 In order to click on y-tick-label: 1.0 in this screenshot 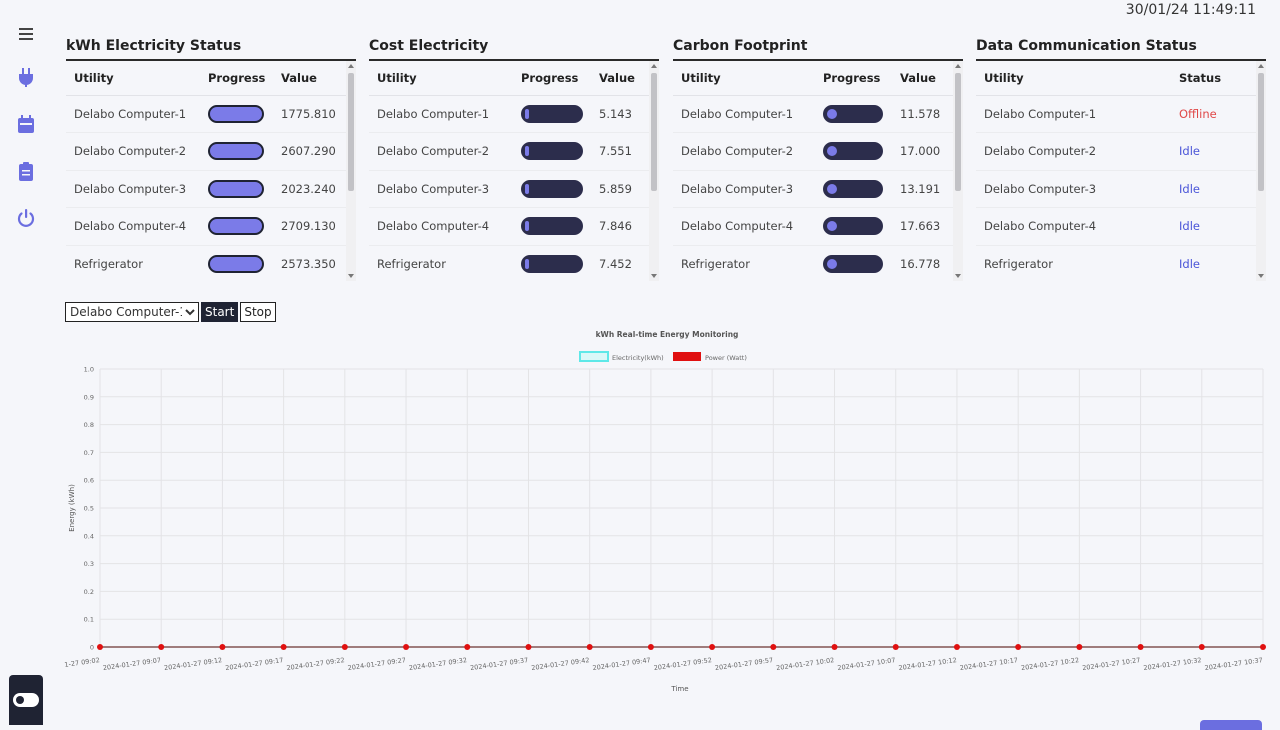, I will do `click(89, 370)`.